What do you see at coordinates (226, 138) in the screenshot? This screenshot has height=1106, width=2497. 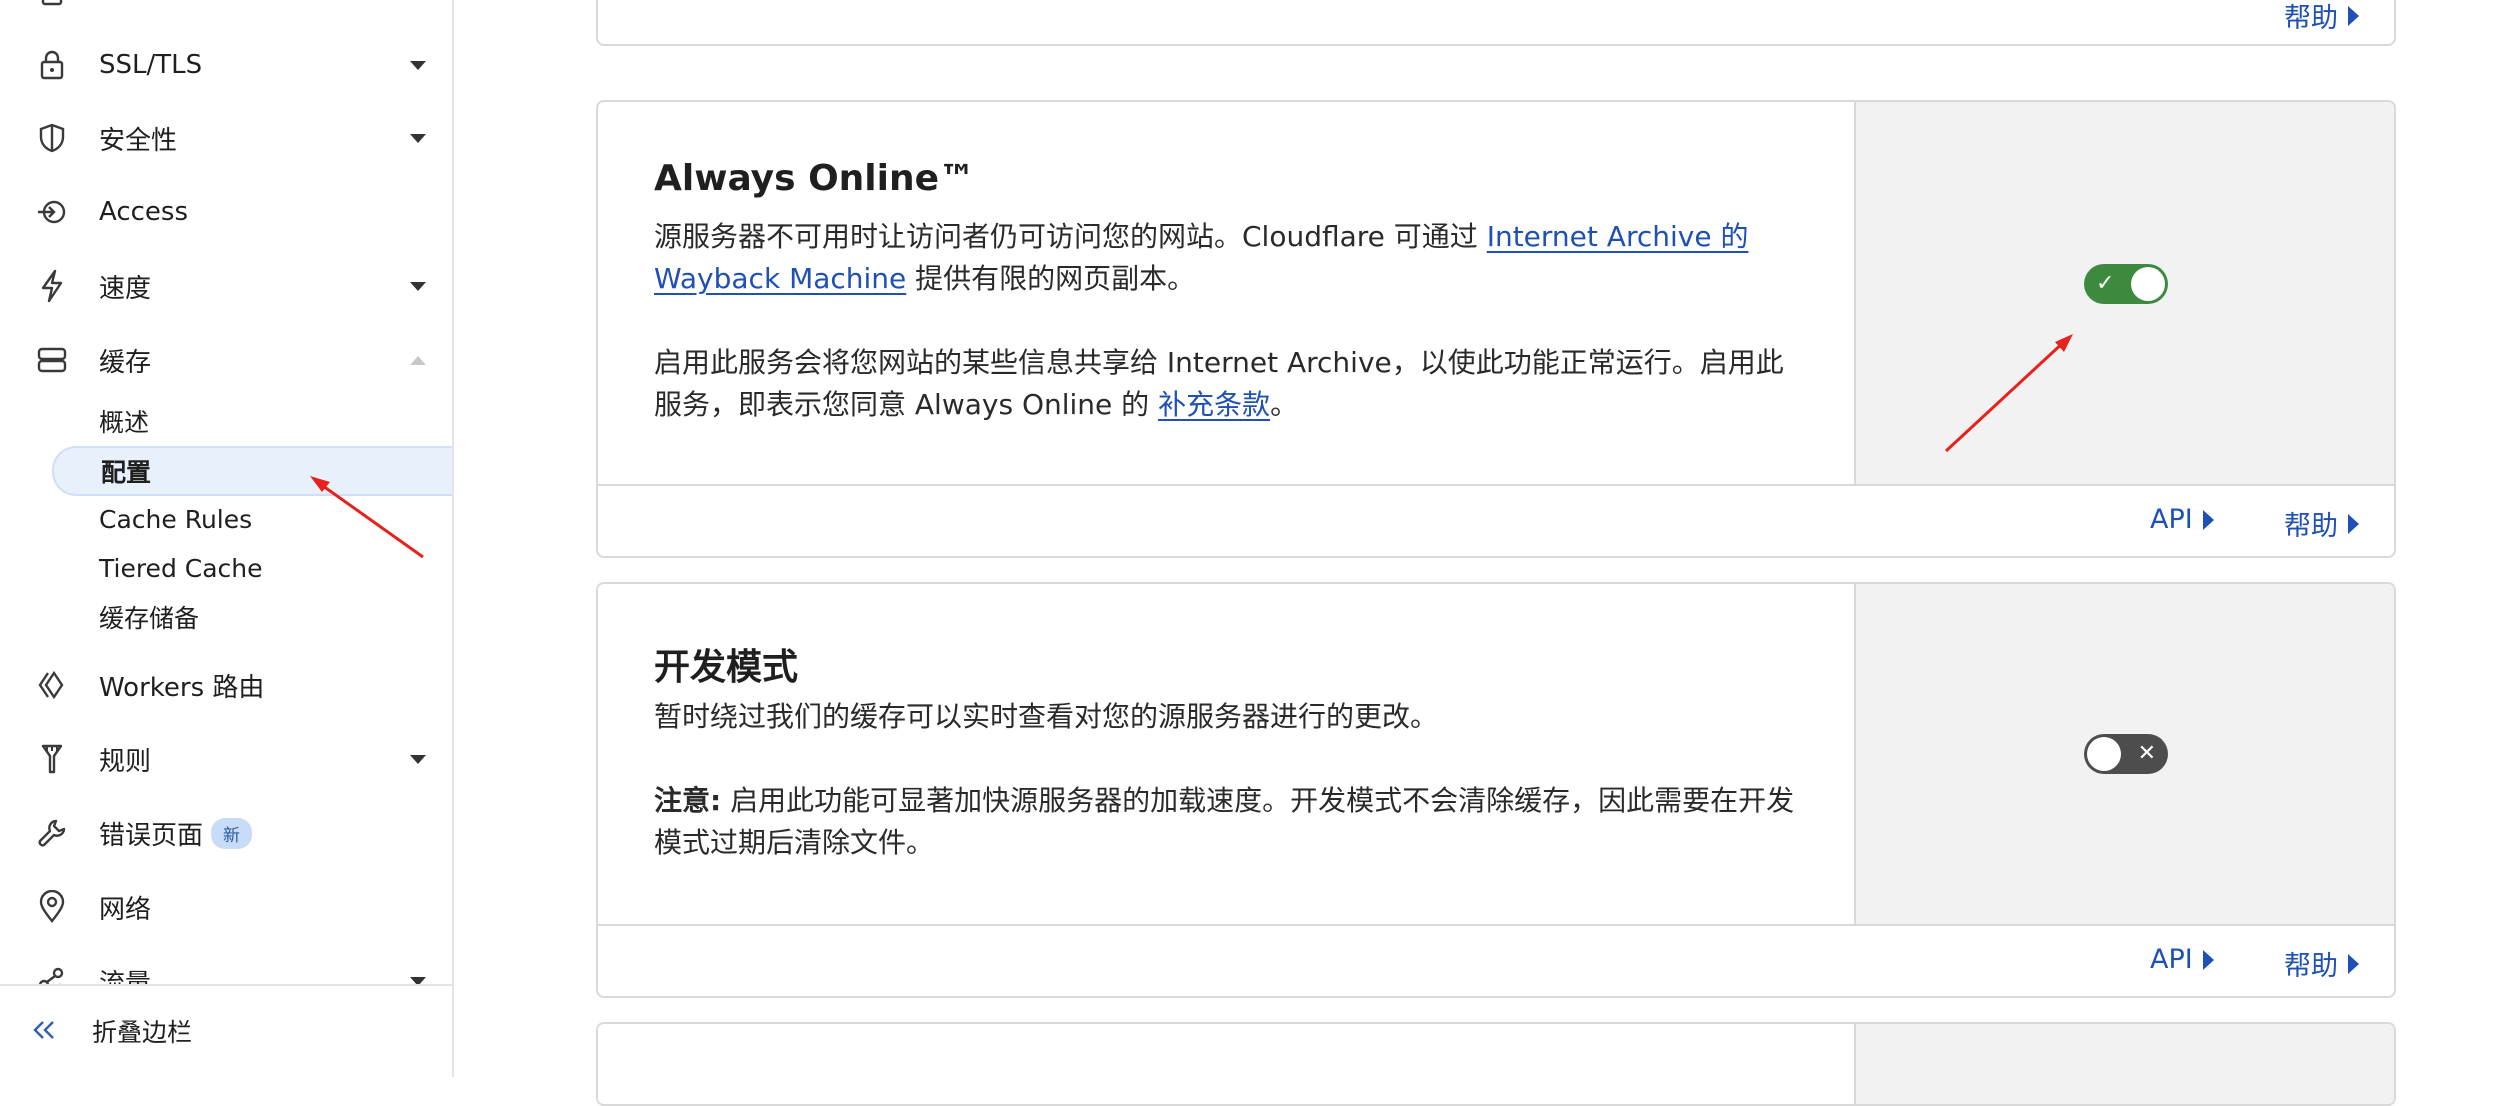 I see `sidebar-item-security: 安全性` at bounding box center [226, 138].